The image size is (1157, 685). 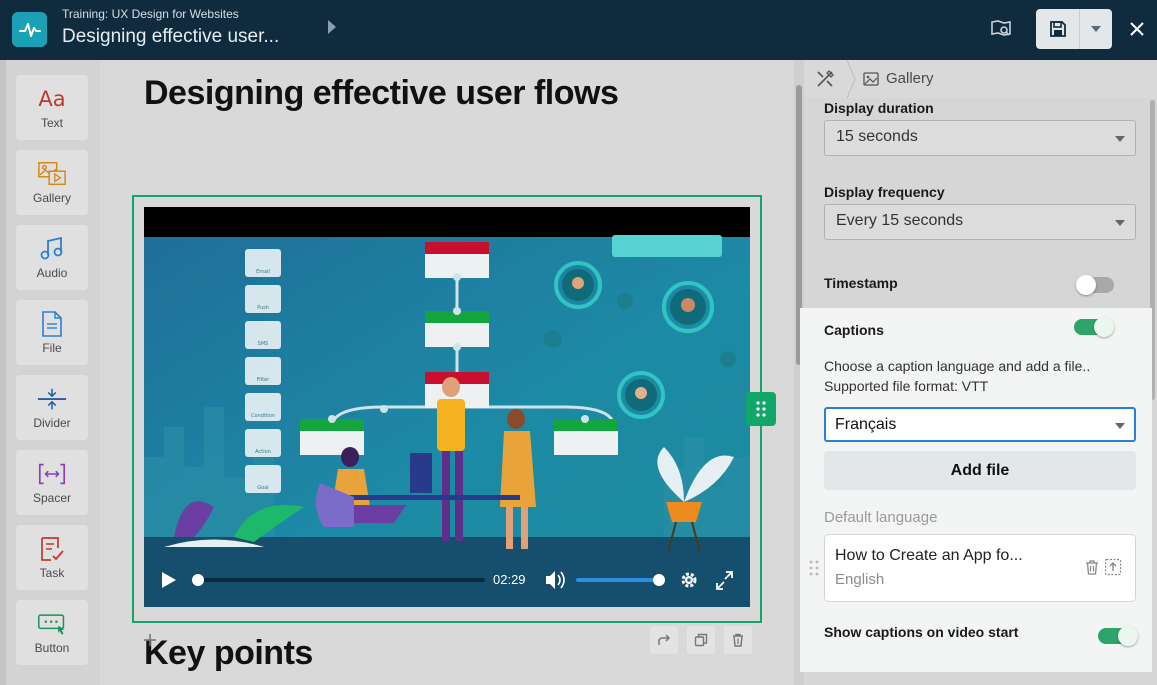 I want to click on tool-spacer: Spacer, so click(x=52, y=482).